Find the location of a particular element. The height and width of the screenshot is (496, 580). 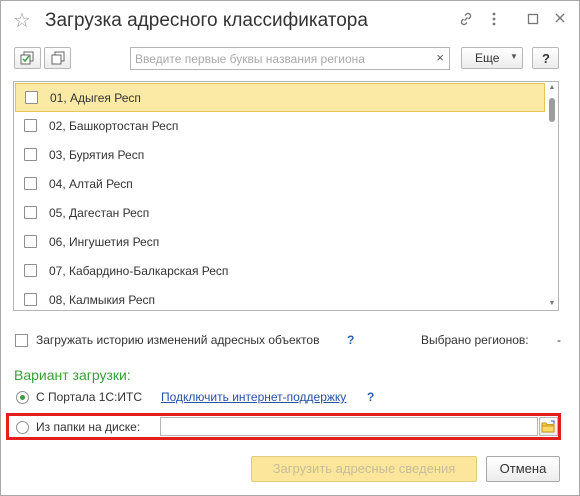

portal-help-icon: ? is located at coordinates (370, 397).